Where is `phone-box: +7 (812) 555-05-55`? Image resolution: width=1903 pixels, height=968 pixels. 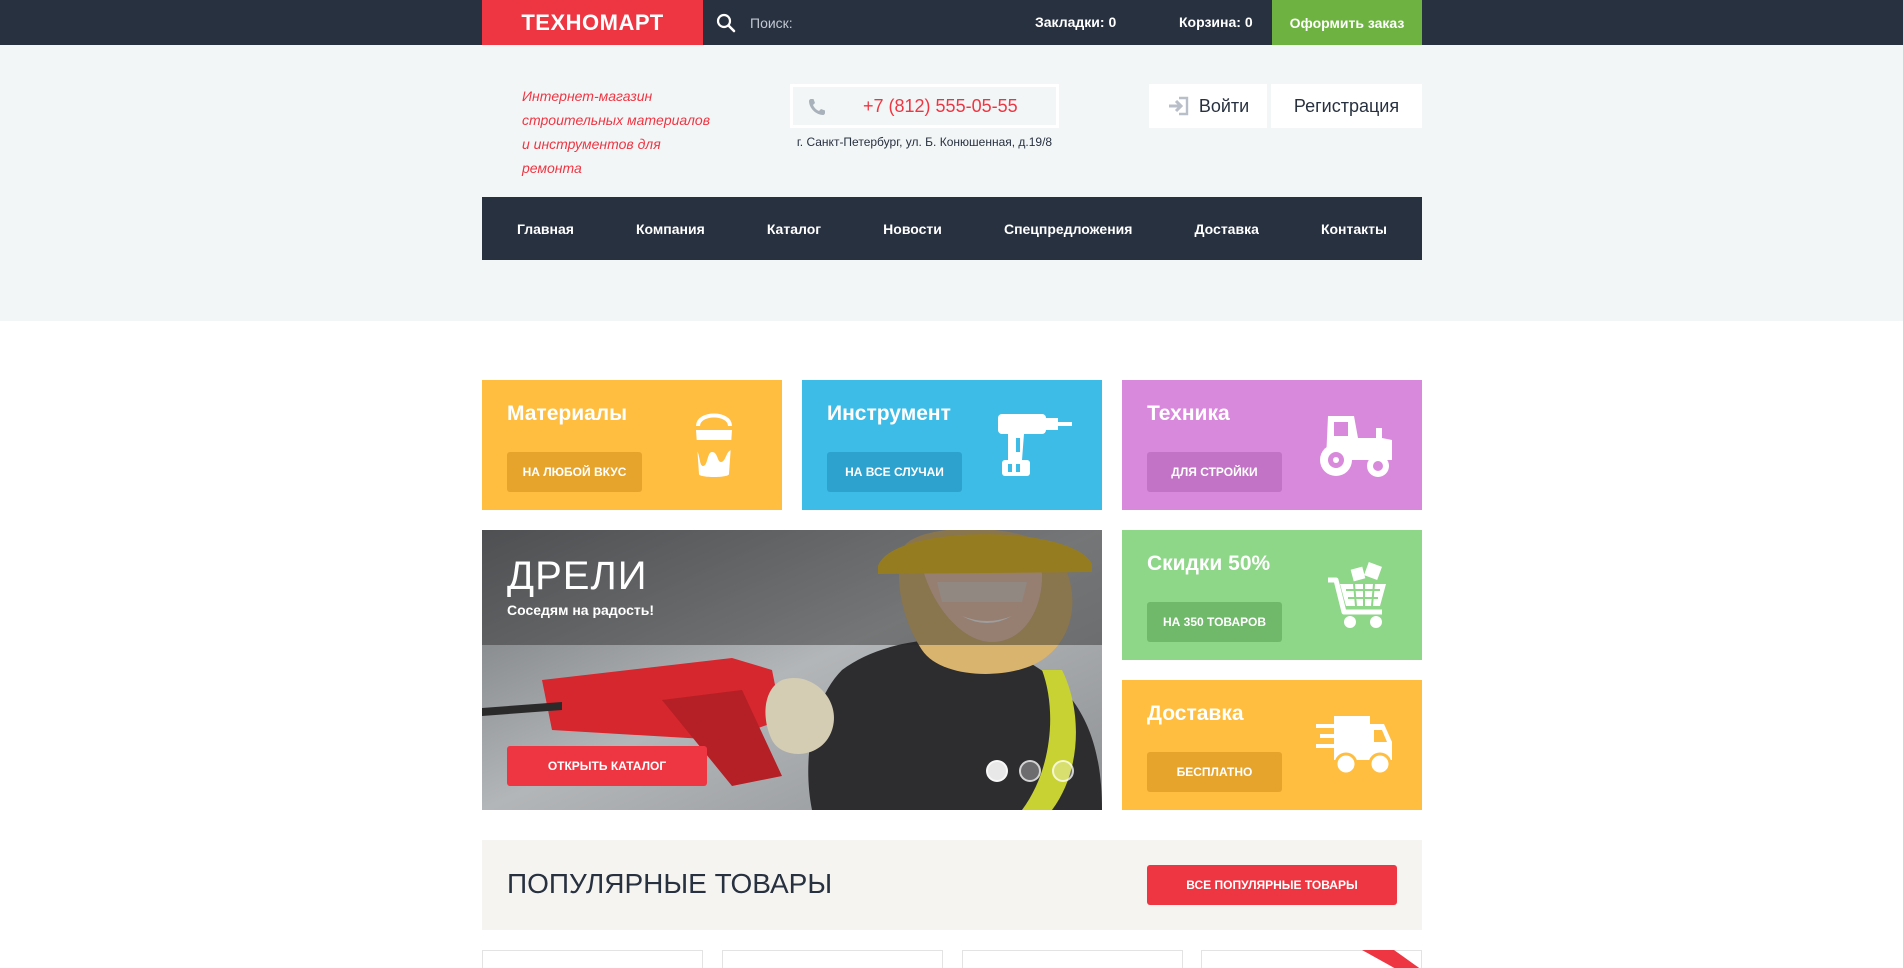 phone-box: +7 (812) 555-05-55 is located at coordinates (924, 106).